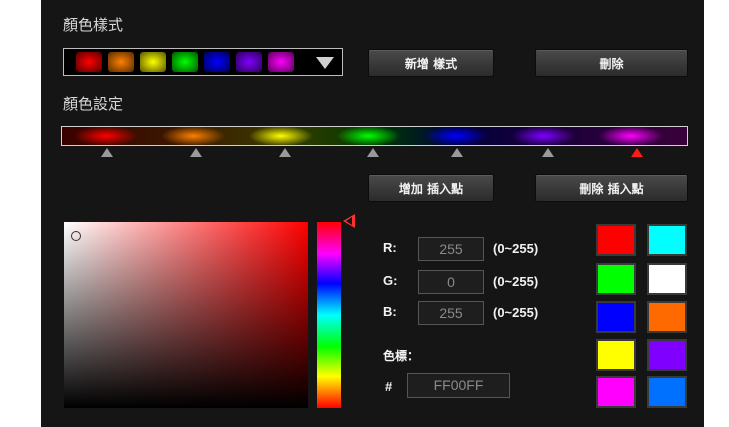 The width and height of the screenshot is (729, 427). Describe the element at coordinates (76, 236) in the screenshot. I see `picker-cursor` at that location.